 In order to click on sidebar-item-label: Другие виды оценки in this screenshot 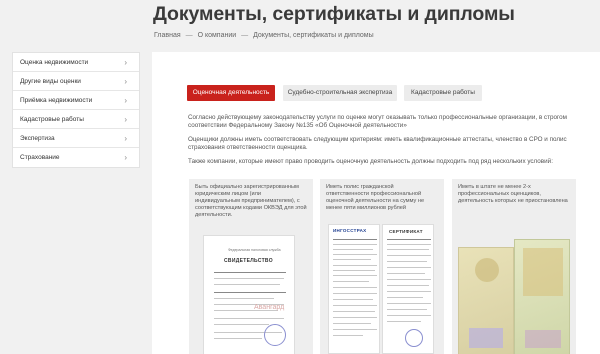, I will do `click(50, 81)`.